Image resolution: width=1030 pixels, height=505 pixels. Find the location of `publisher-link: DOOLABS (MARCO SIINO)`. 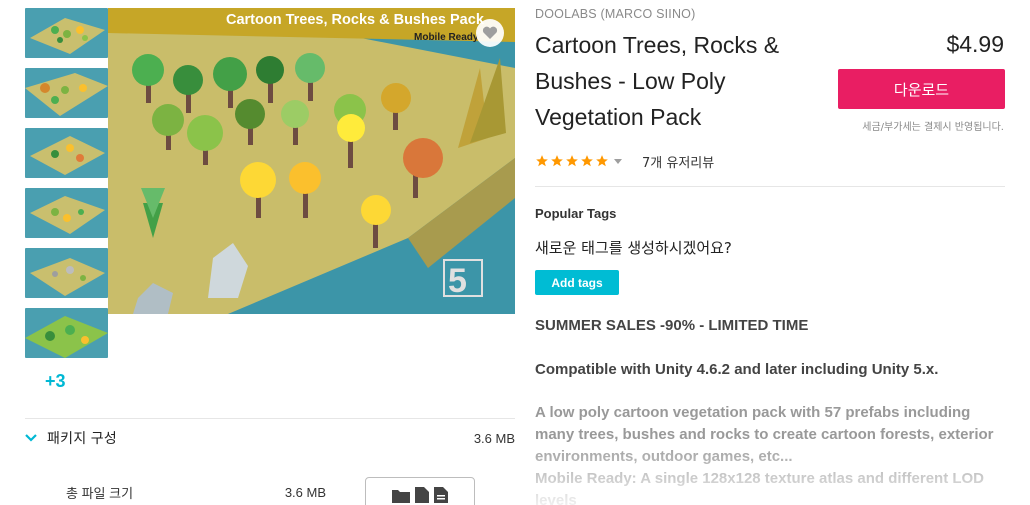

publisher-link: DOOLABS (MARCO SIINO) is located at coordinates (615, 14).